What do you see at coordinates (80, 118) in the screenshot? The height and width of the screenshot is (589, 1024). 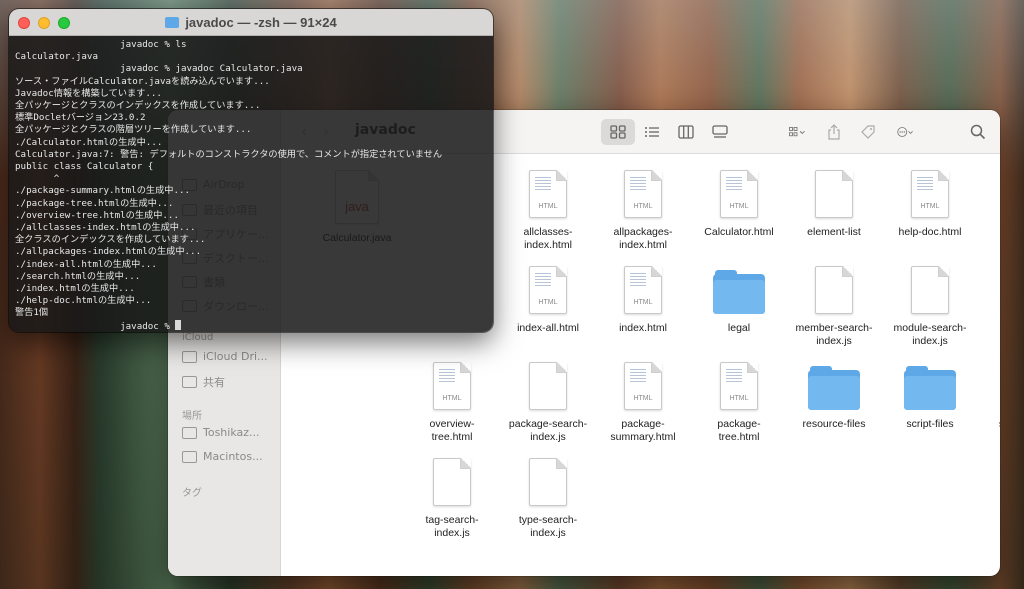 I see `terminal-line: 標準Docletバージョン23.0.2` at bounding box center [80, 118].